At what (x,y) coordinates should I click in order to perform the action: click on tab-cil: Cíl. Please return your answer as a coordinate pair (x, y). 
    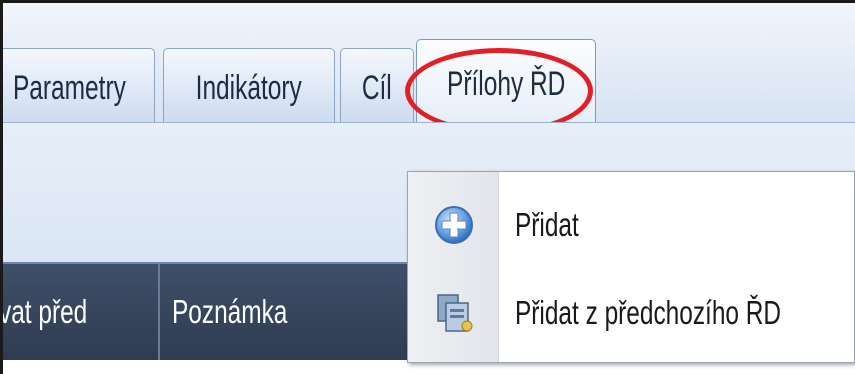
    Looking at the image, I should click on (377, 87).